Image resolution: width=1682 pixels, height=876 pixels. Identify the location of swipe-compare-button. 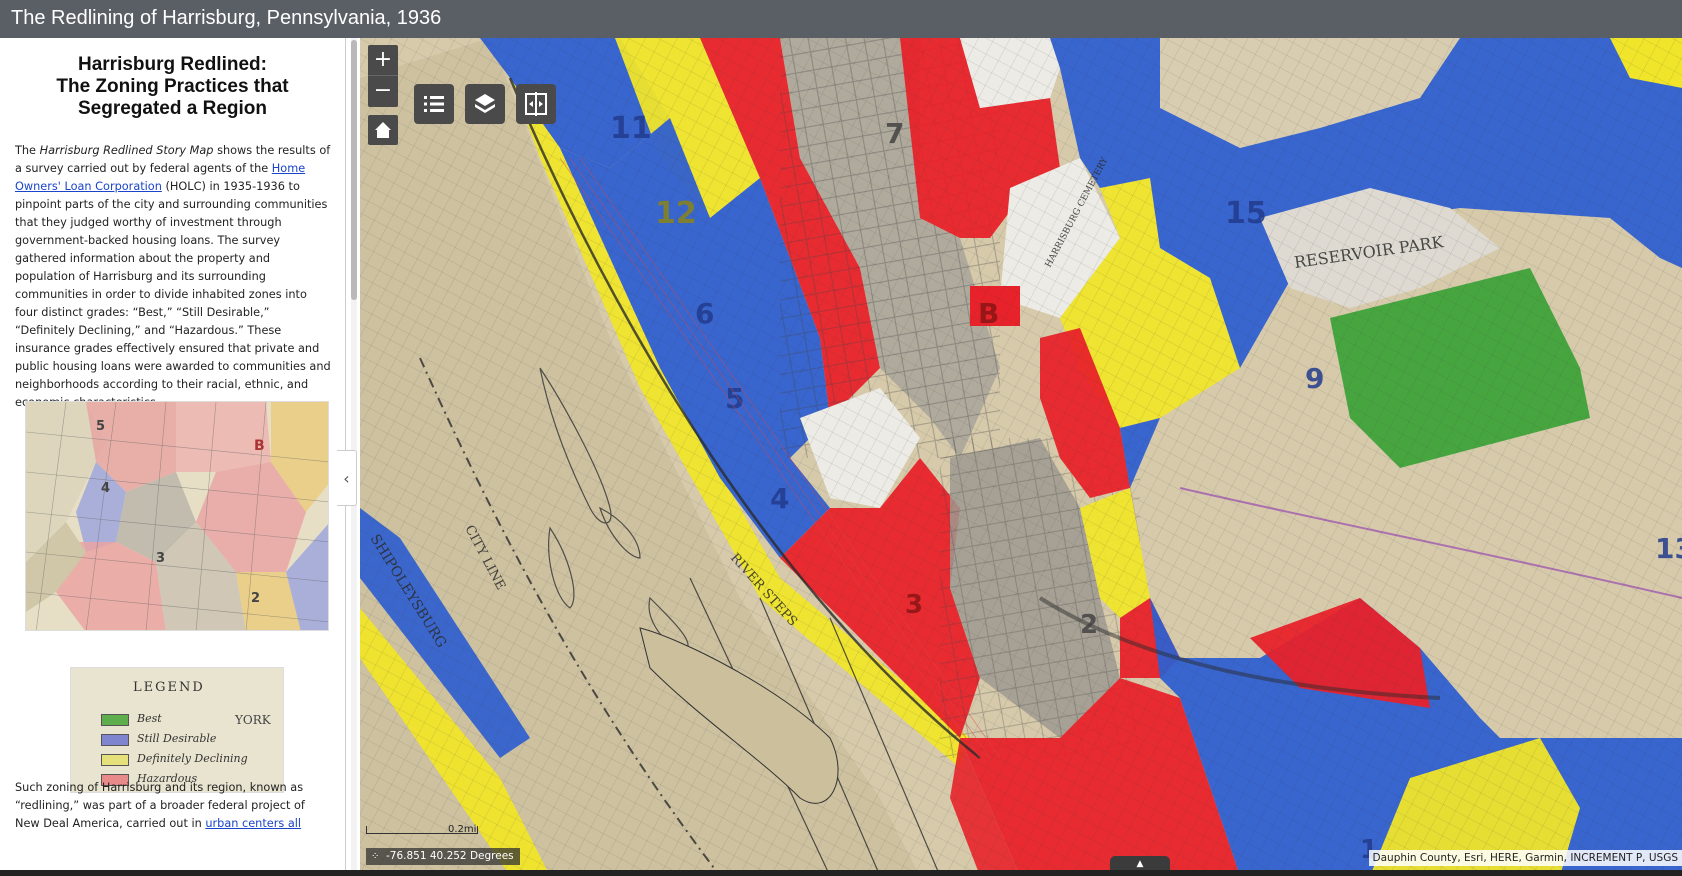
(536, 104).